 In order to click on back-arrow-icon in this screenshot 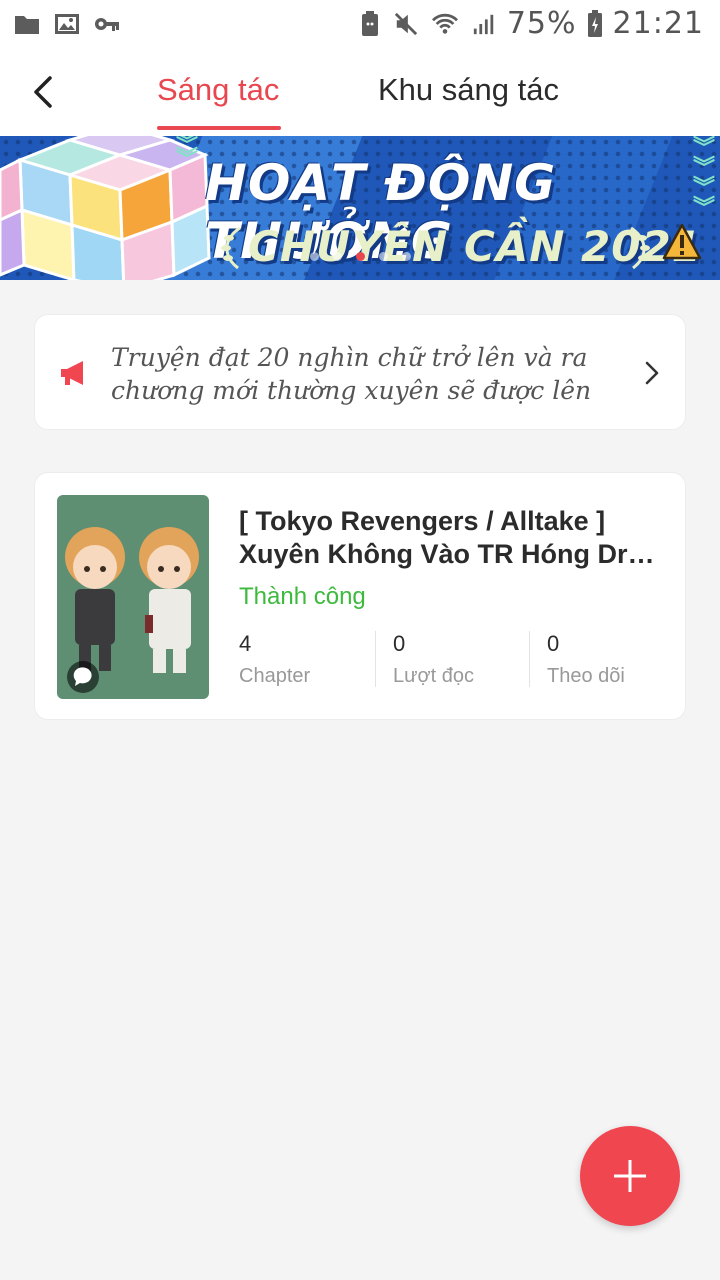, I will do `click(44, 92)`.